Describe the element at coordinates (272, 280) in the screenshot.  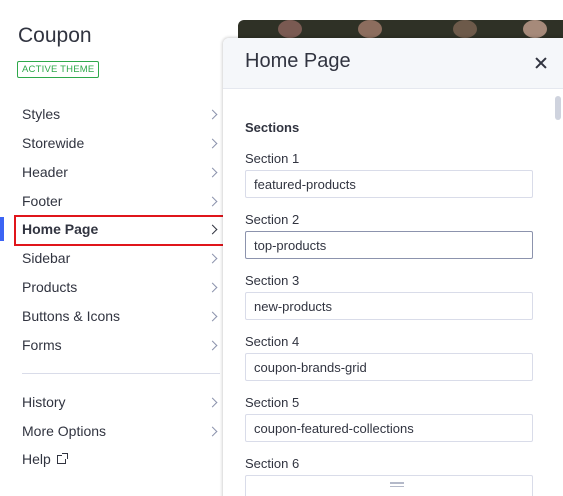
I see `section-3-label: Section 3` at that location.